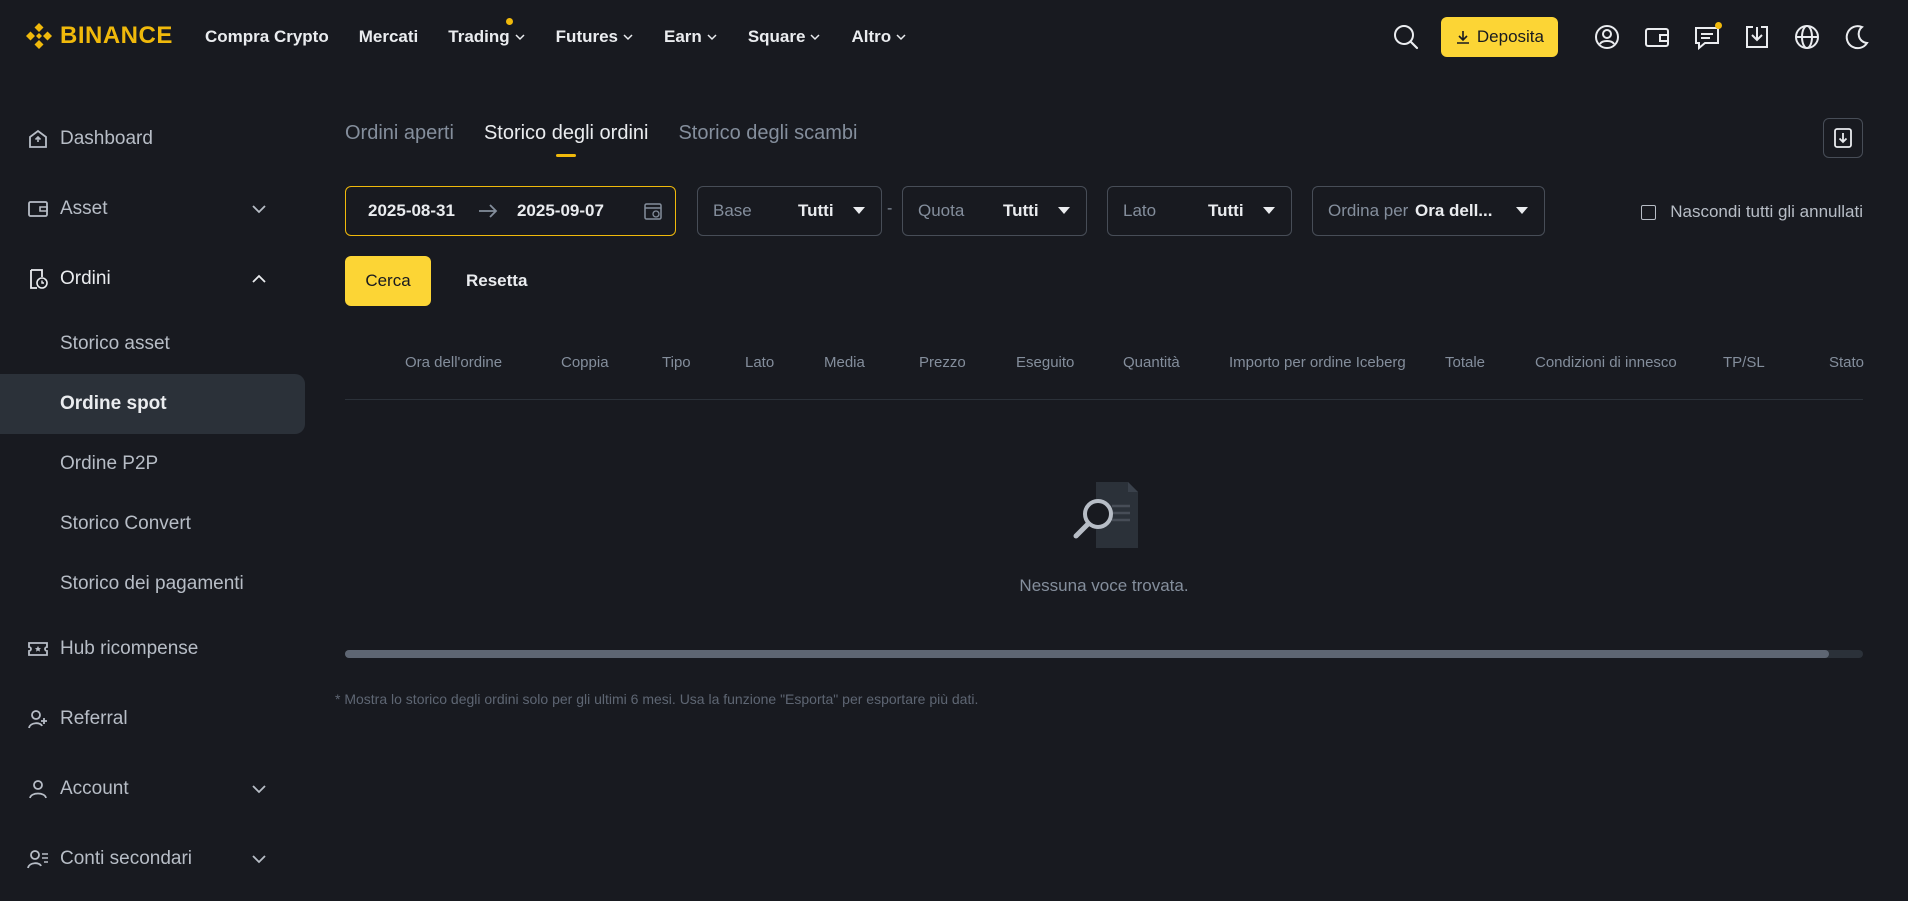 Image resolution: width=1908 pixels, height=901 pixels. What do you see at coordinates (38, 859) in the screenshot?
I see `sub-accounts-icon` at bounding box center [38, 859].